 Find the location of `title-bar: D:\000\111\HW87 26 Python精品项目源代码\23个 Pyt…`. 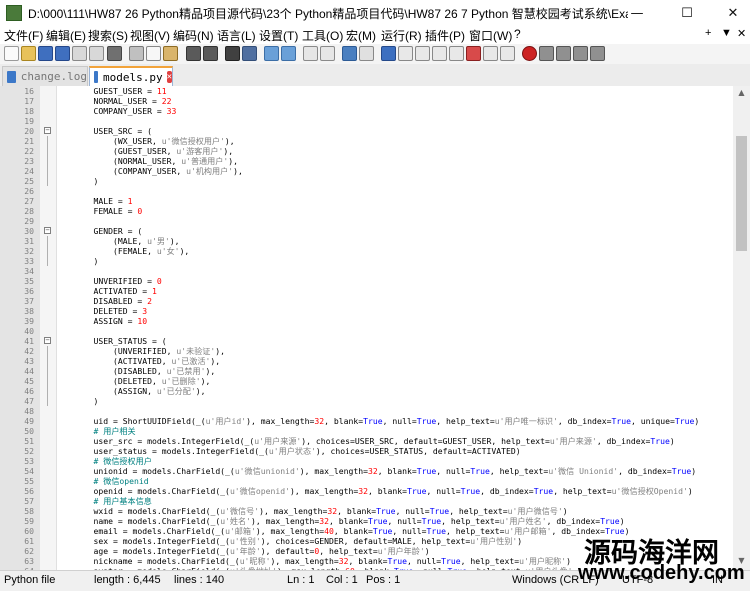

title-bar: D:\000\111\HW87 26 Python精品项目源代码\23个 Pyt… is located at coordinates (375, 13).